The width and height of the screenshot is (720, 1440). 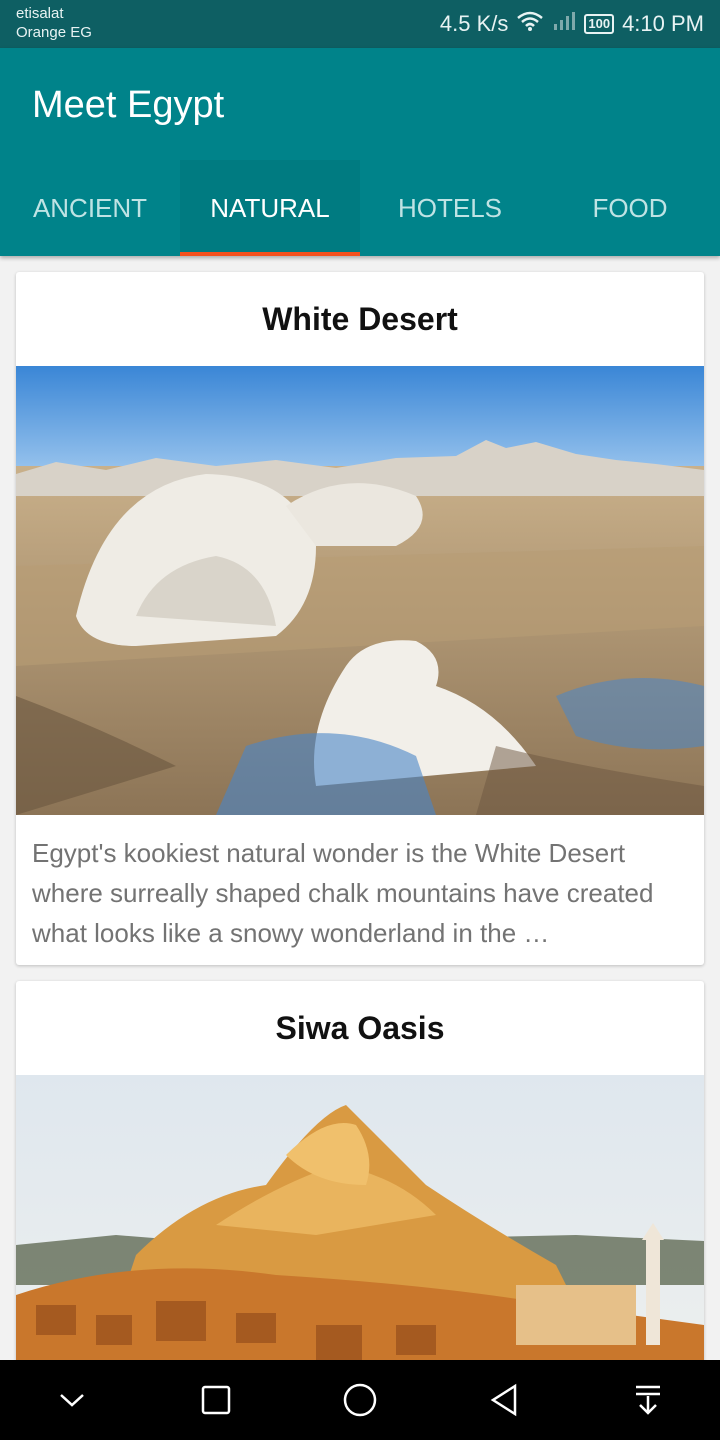 I want to click on status-bar: etisalat Orange EG 4.5 K/s 100 4:10 PM, so click(x=360, y=24).